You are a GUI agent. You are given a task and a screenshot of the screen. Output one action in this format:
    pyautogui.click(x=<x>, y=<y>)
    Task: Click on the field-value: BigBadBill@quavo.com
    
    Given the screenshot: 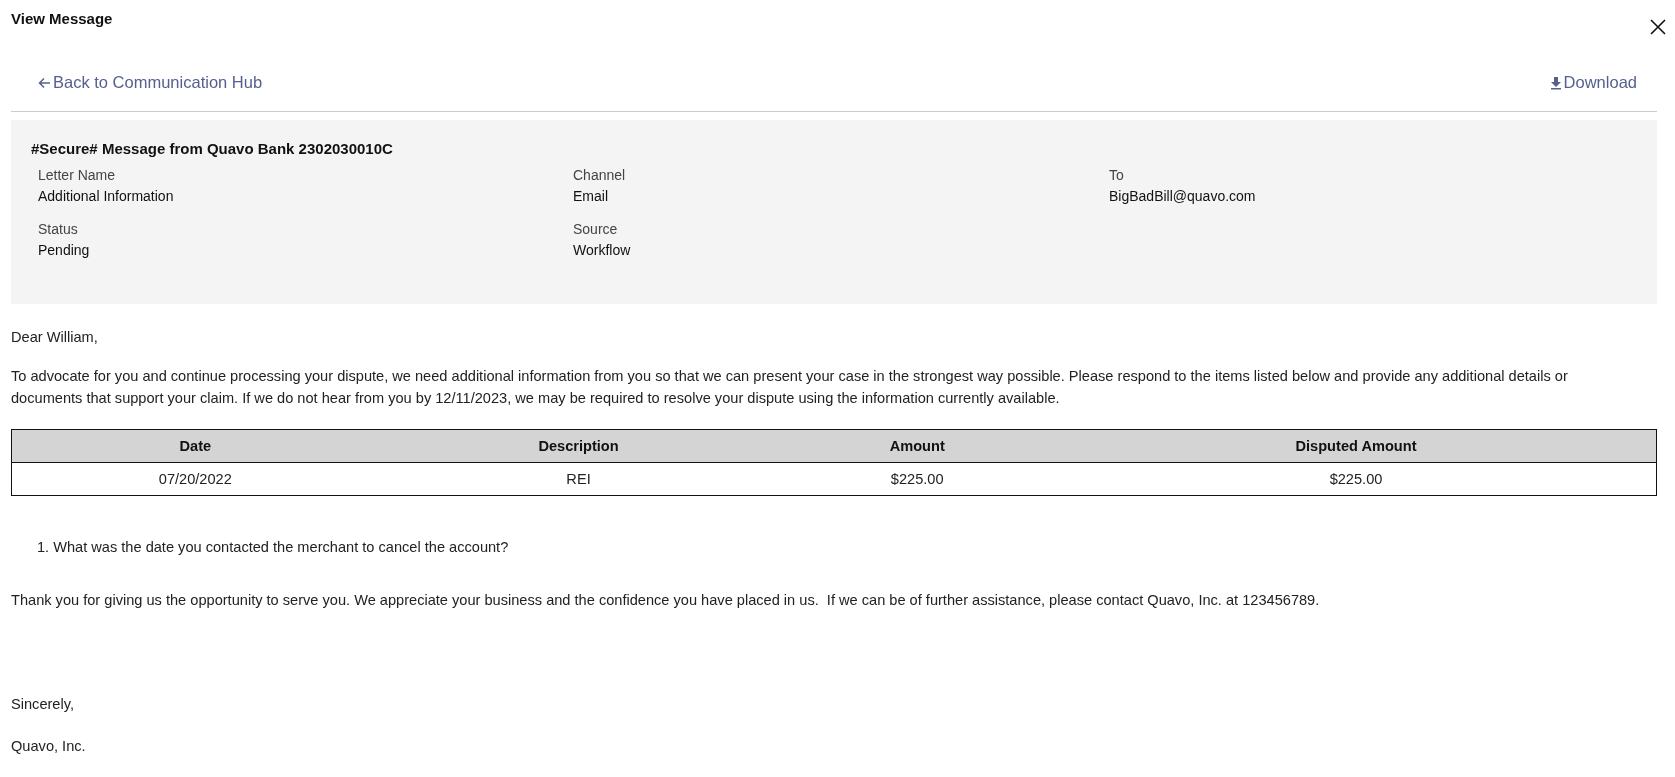 What is the action you would take?
    pyautogui.click(x=1183, y=196)
    